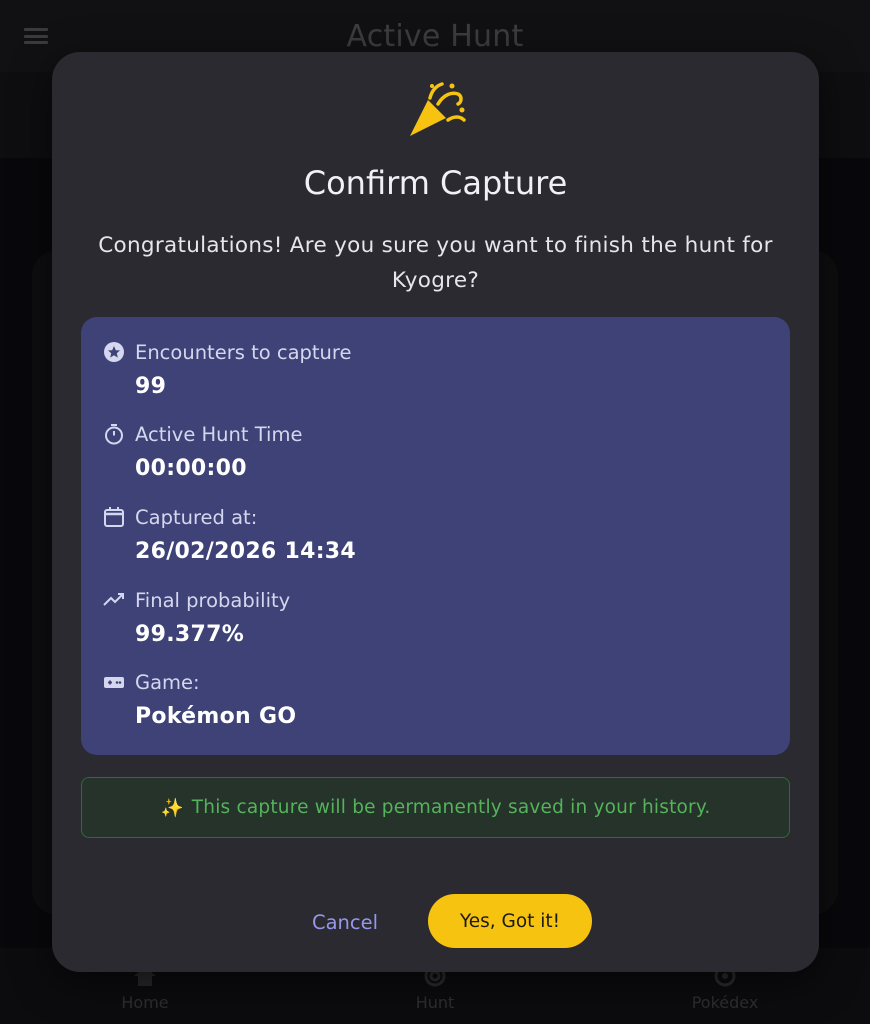  Describe the element at coordinates (213, 600) in the screenshot. I see `detail-label: Final probability` at that location.